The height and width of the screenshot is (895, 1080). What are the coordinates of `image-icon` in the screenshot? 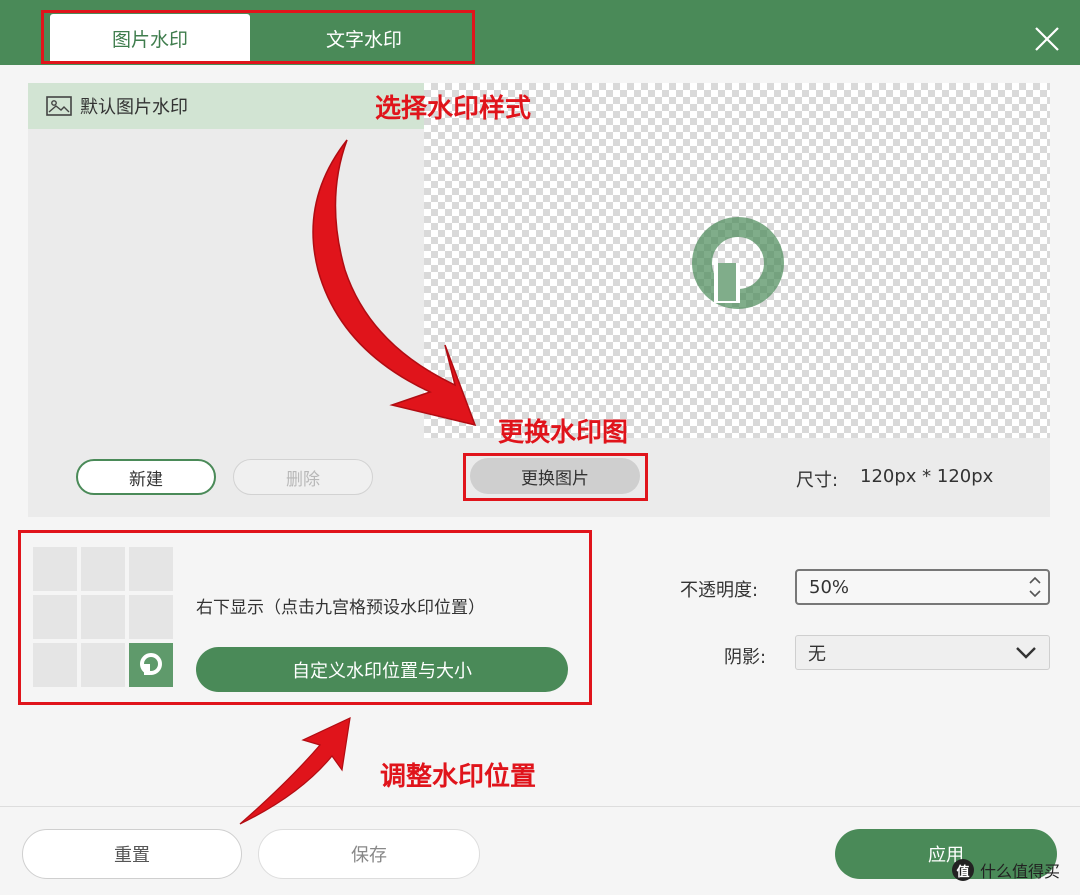 It's located at (59, 106).